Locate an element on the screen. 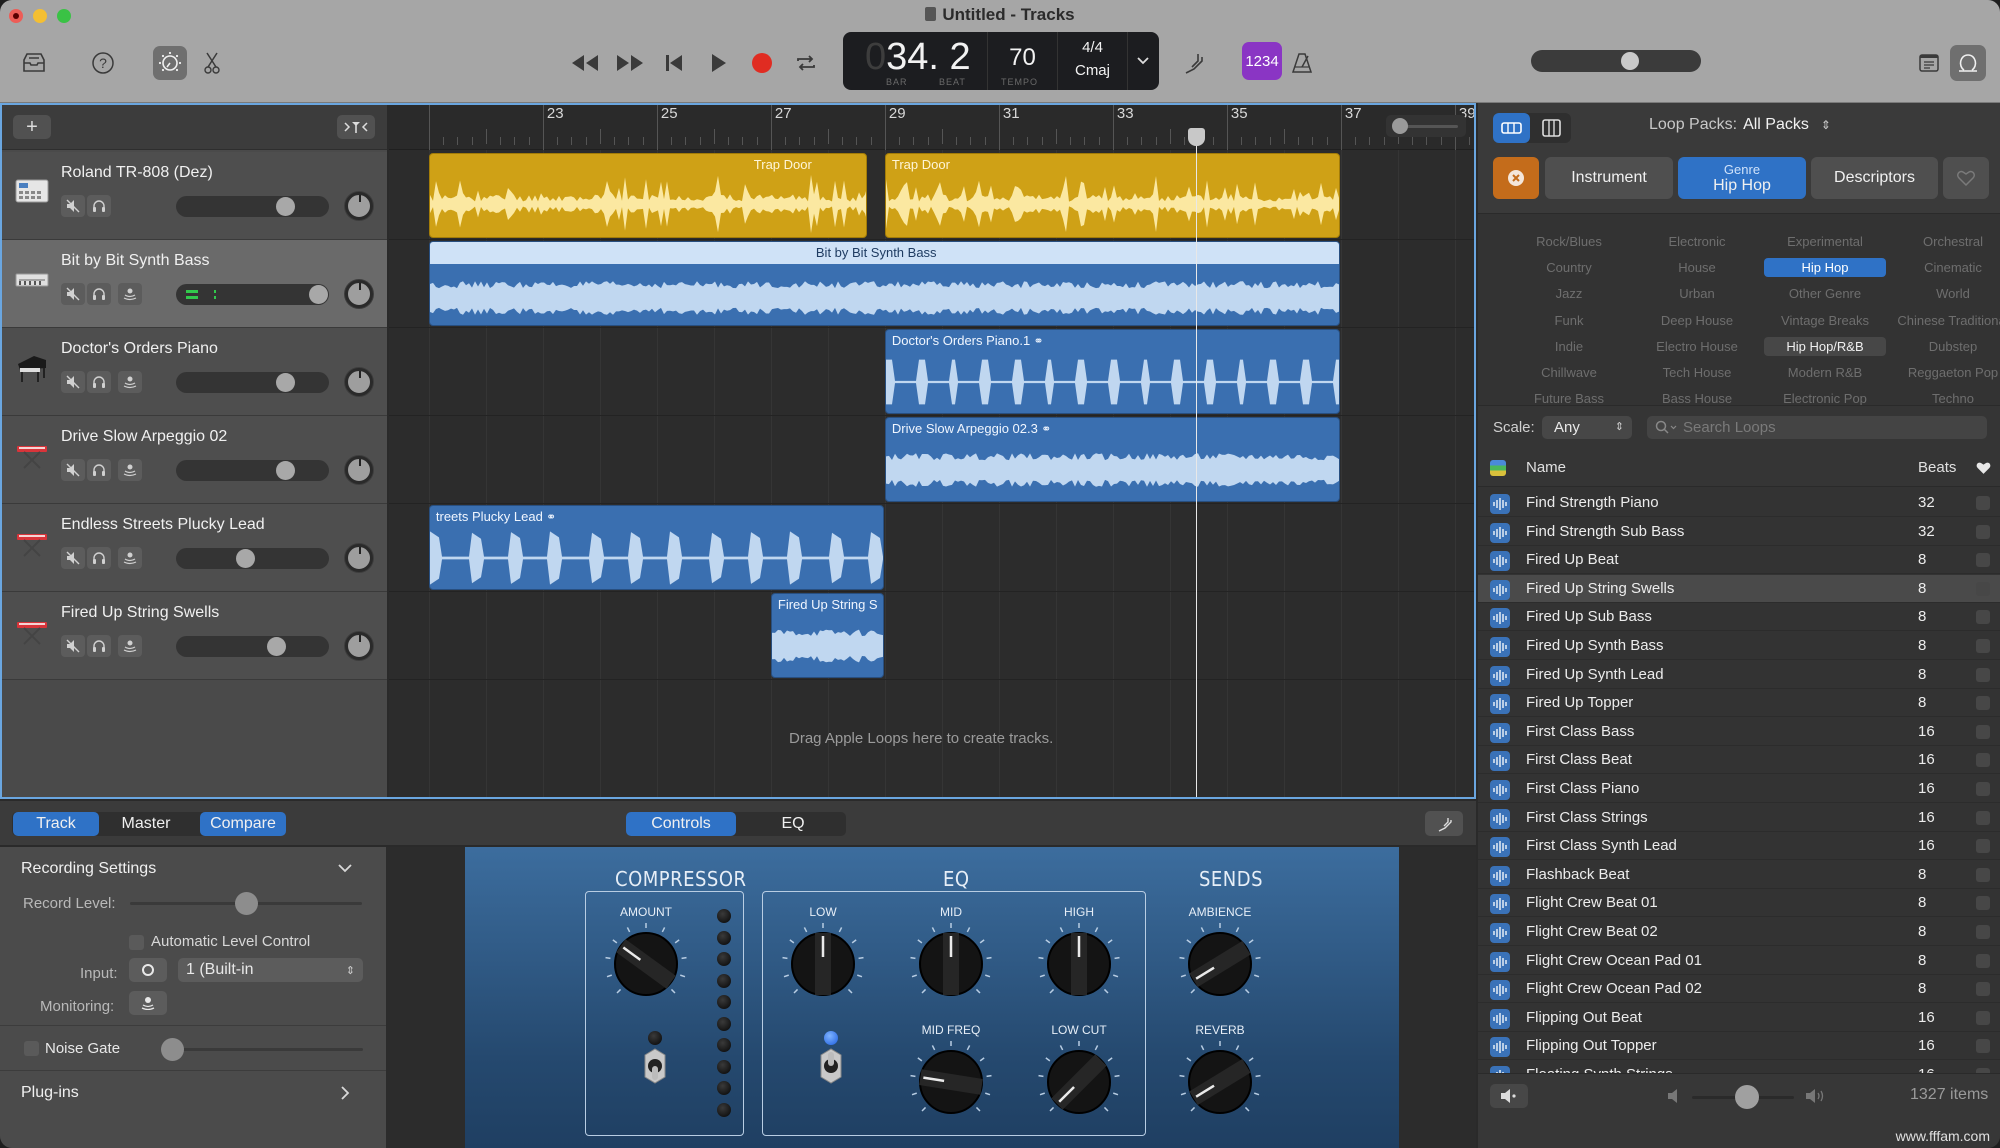  play-button is located at coordinates (719, 63).